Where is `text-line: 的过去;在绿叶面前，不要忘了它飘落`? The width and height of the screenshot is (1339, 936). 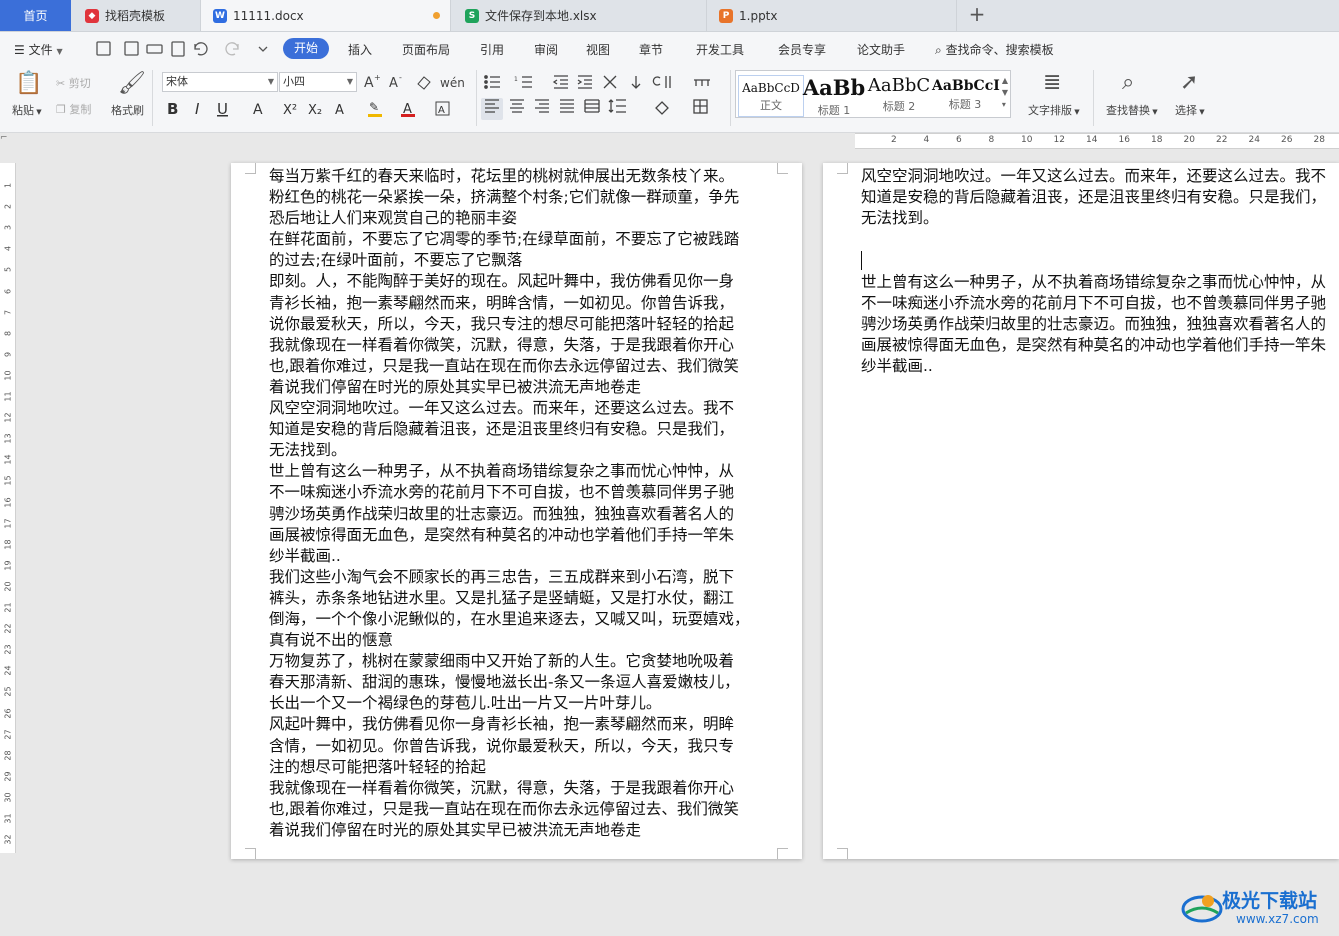
text-line: 的过去;在绿叶面前，不要忘了它飘落 is located at coordinates (509, 260).